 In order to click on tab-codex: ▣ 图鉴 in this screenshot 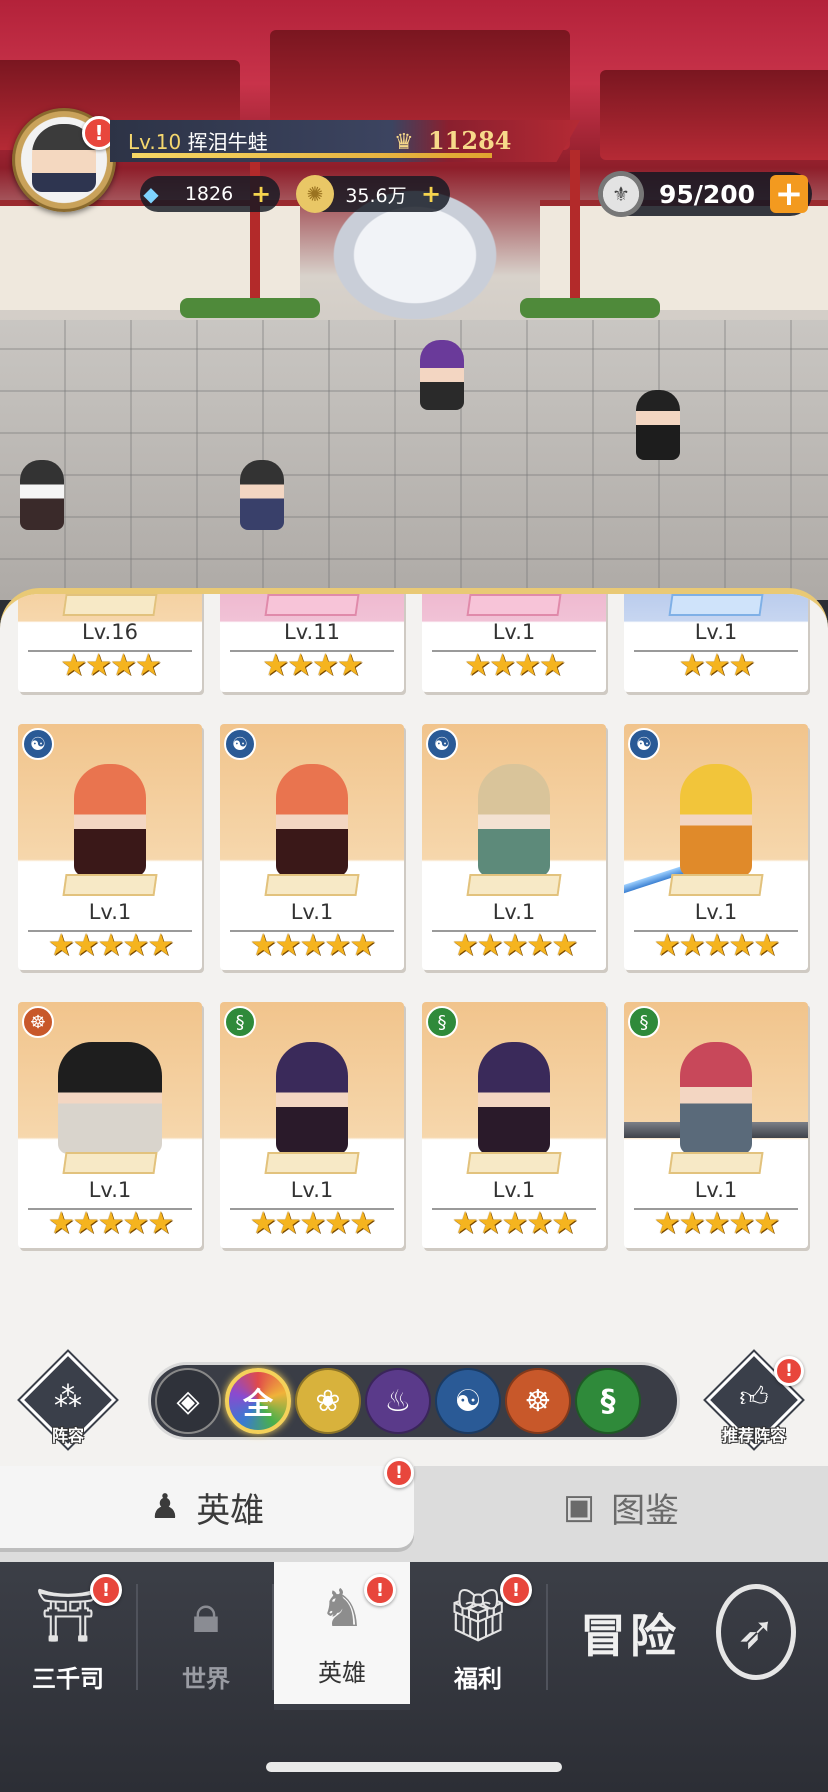, I will do `click(621, 1507)`.